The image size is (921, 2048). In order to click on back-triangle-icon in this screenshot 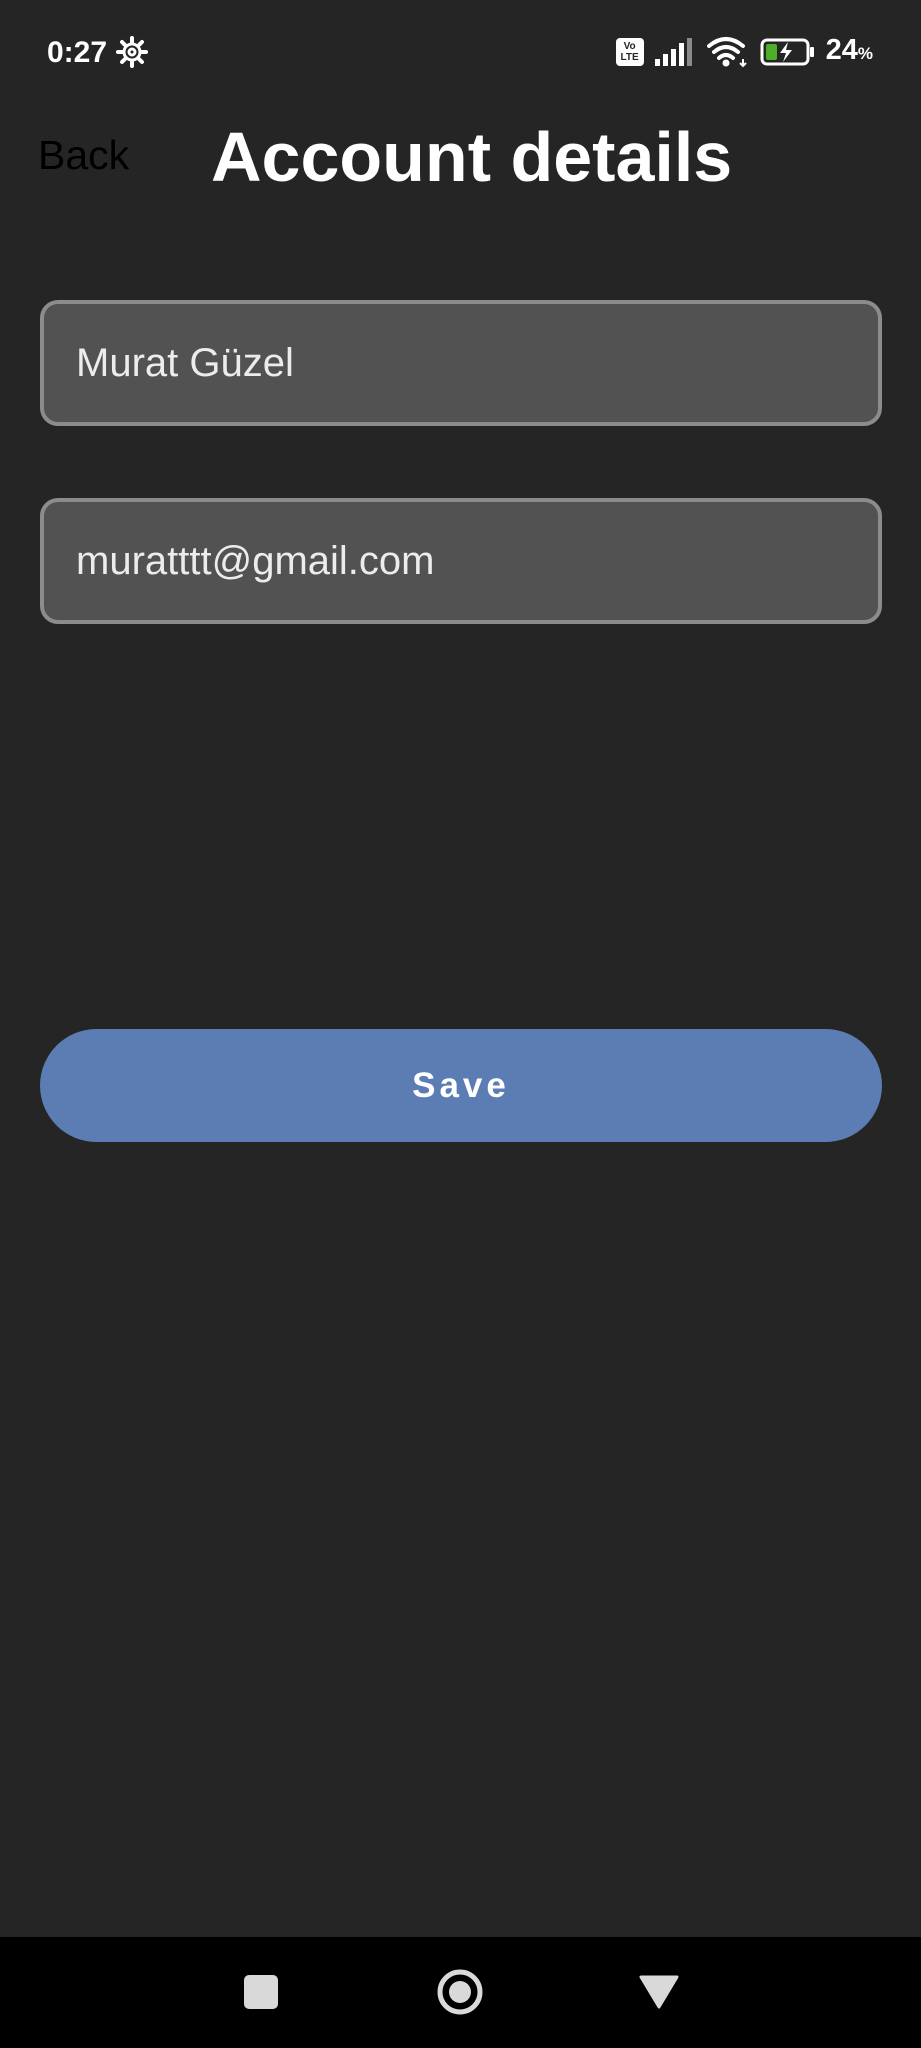, I will do `click(659, 1992)`.